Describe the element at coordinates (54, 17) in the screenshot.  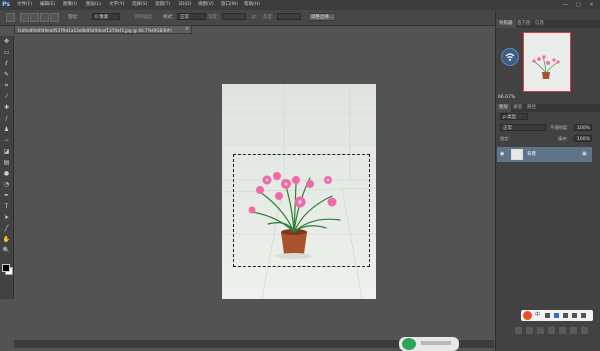
I see `intersect-selection-icon` at that location.